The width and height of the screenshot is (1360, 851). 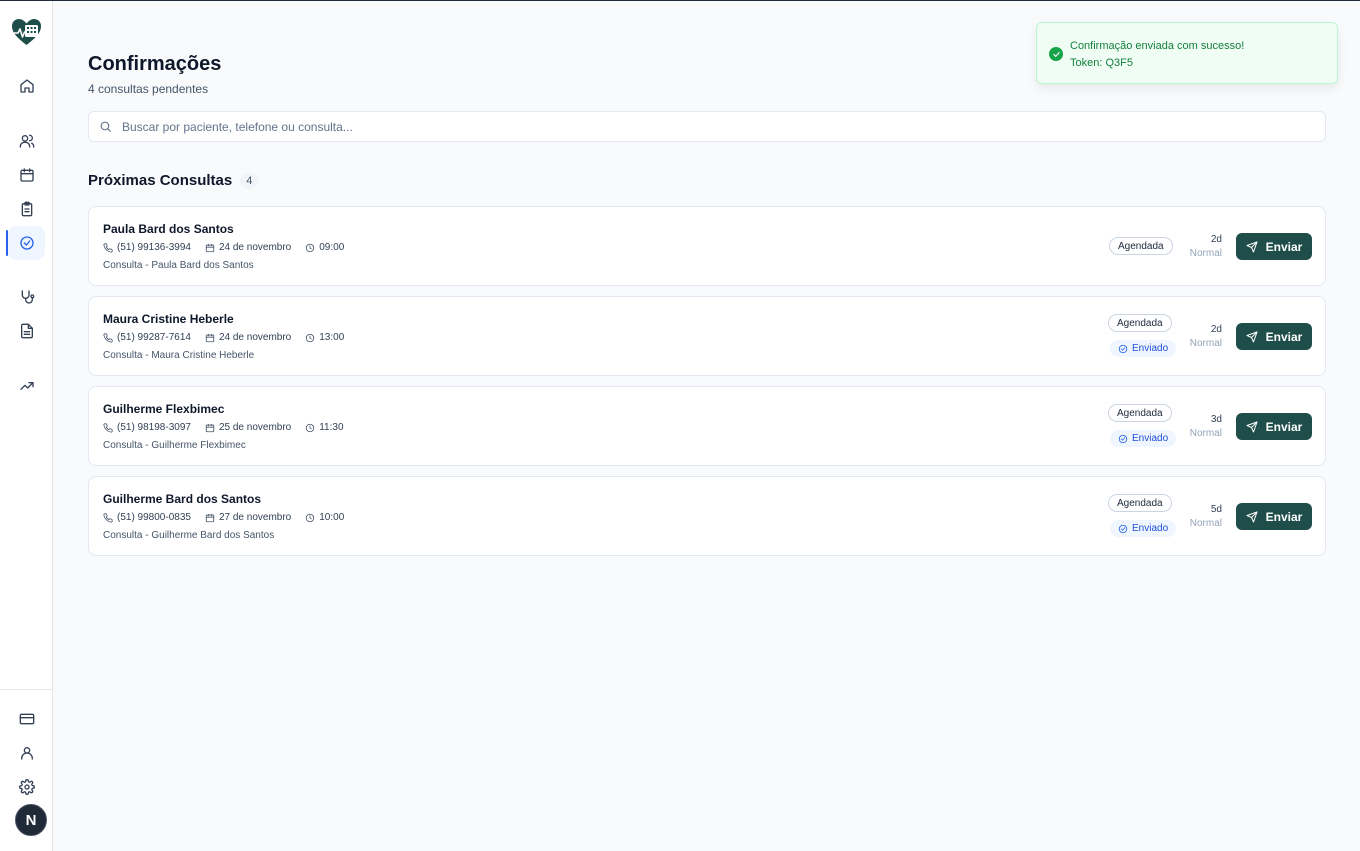 I want to click on appointment-description: Consulta - Maura Cristine Heberle, so click(x=179, y=355).